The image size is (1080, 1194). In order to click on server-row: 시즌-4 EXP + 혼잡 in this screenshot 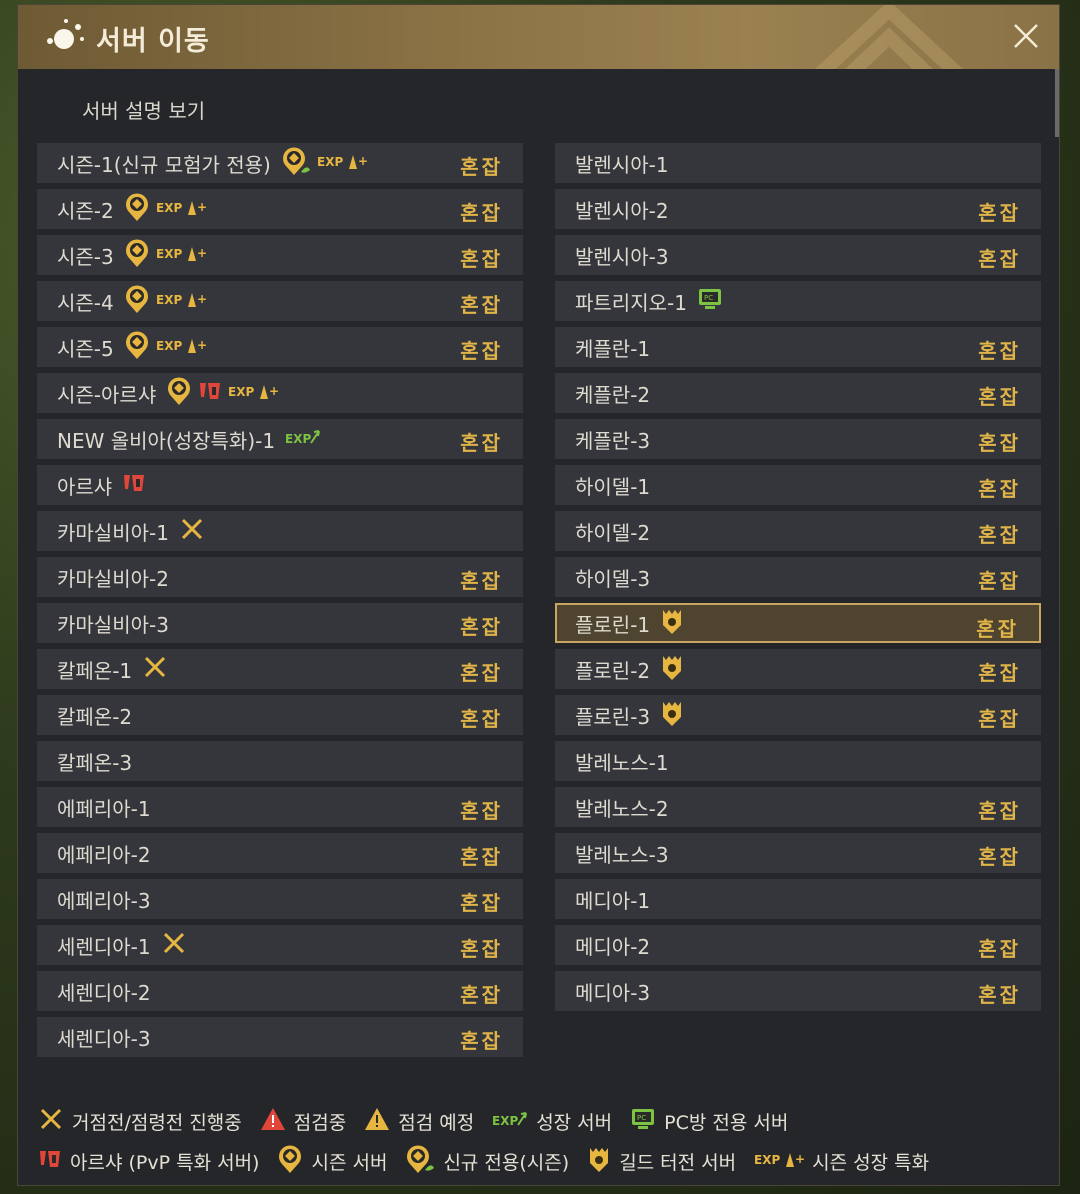, I will do `click(280, 301)`.